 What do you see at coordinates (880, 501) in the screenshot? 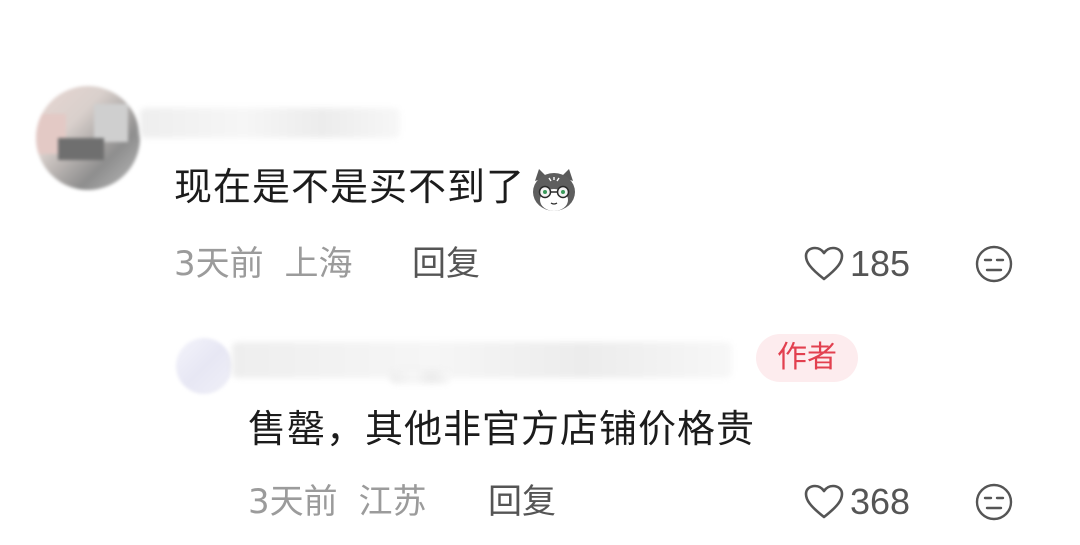
I see `like-count: 368` at bounding box center [880, 501].